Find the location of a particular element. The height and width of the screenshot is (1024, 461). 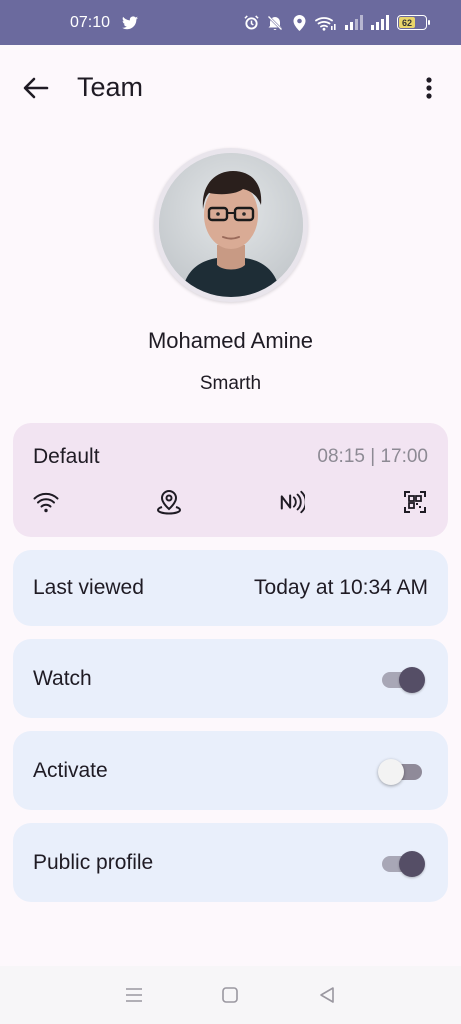

recents-button is located at coordinates (134, 995).